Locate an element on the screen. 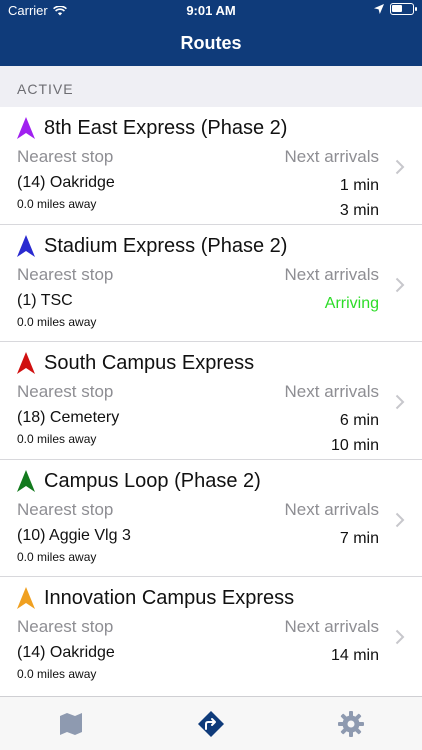 This screenshot has height=750, width=422. route-name: Innovation Campus Express is located at coordinates (169, 598).